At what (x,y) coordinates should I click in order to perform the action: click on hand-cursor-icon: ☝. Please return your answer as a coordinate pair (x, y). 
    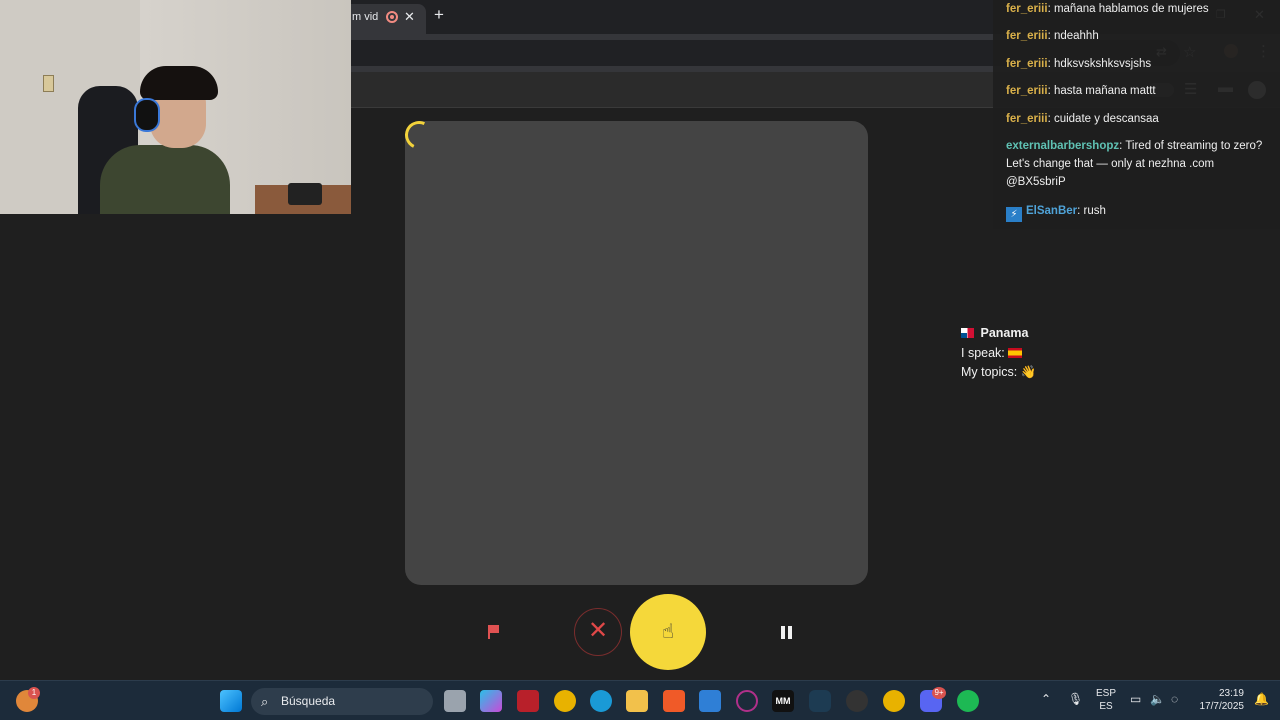
    Looking at the image, I should click on (668, 632).